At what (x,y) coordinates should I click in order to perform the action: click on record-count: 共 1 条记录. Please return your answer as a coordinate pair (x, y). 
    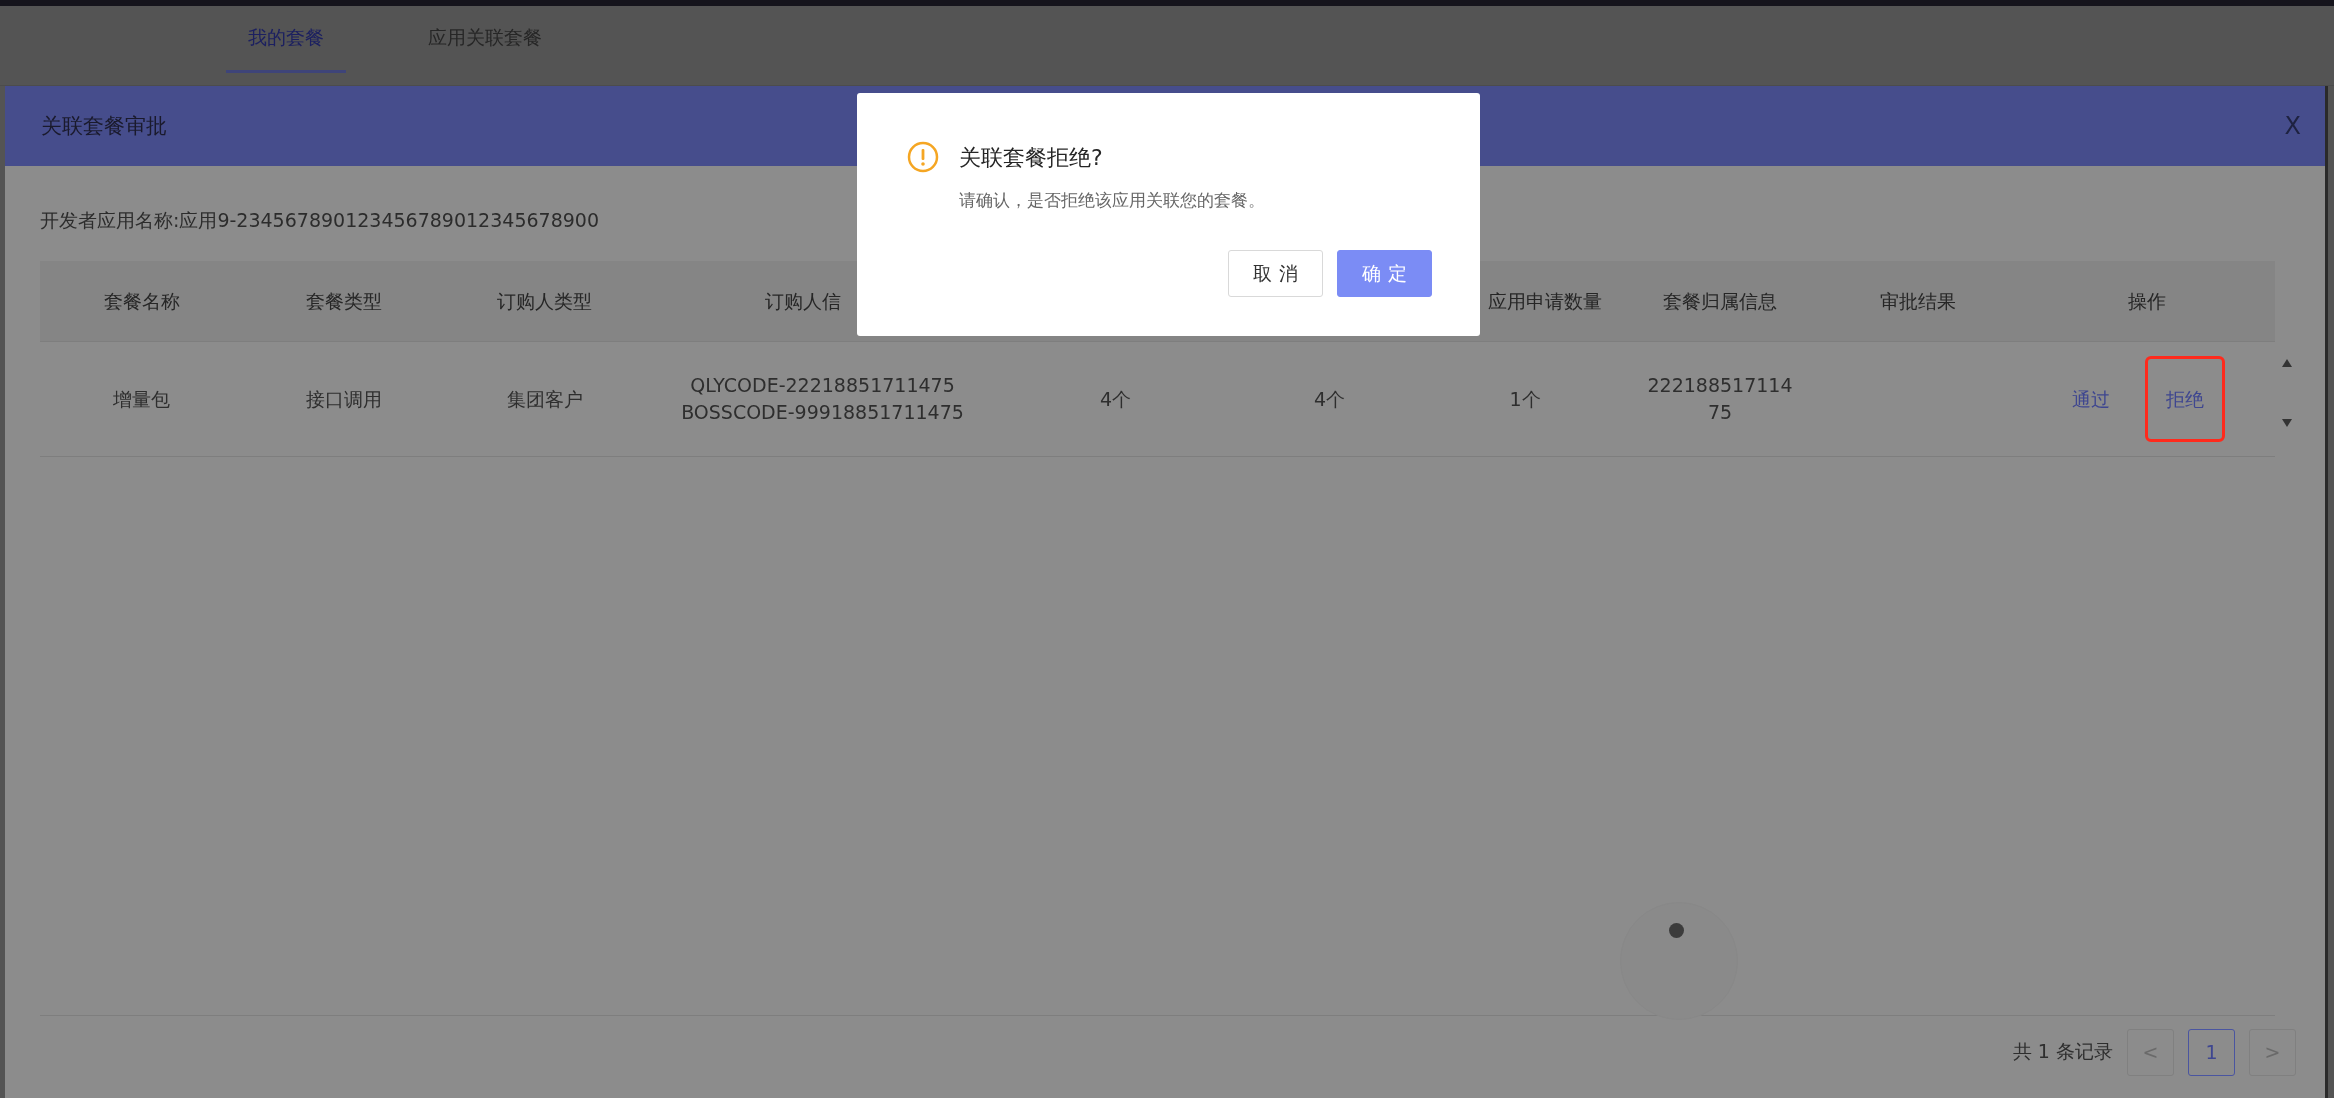
    Looking at the image, I should click on (2062, 1051).